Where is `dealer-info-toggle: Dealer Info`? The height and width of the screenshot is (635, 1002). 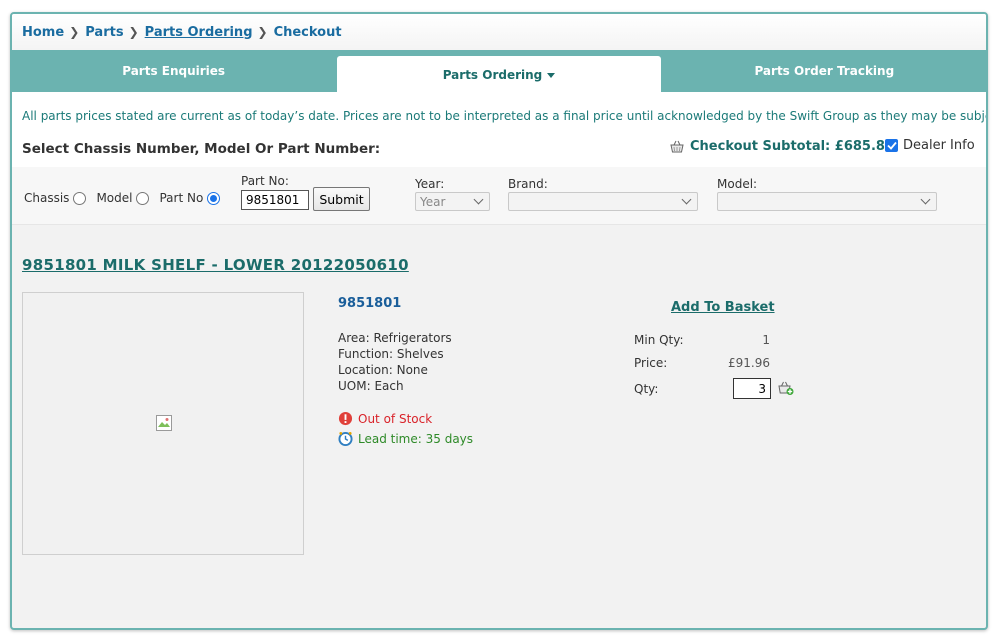
dealer-info-toggle: Dealer Info is located at coordinates (930, 145).